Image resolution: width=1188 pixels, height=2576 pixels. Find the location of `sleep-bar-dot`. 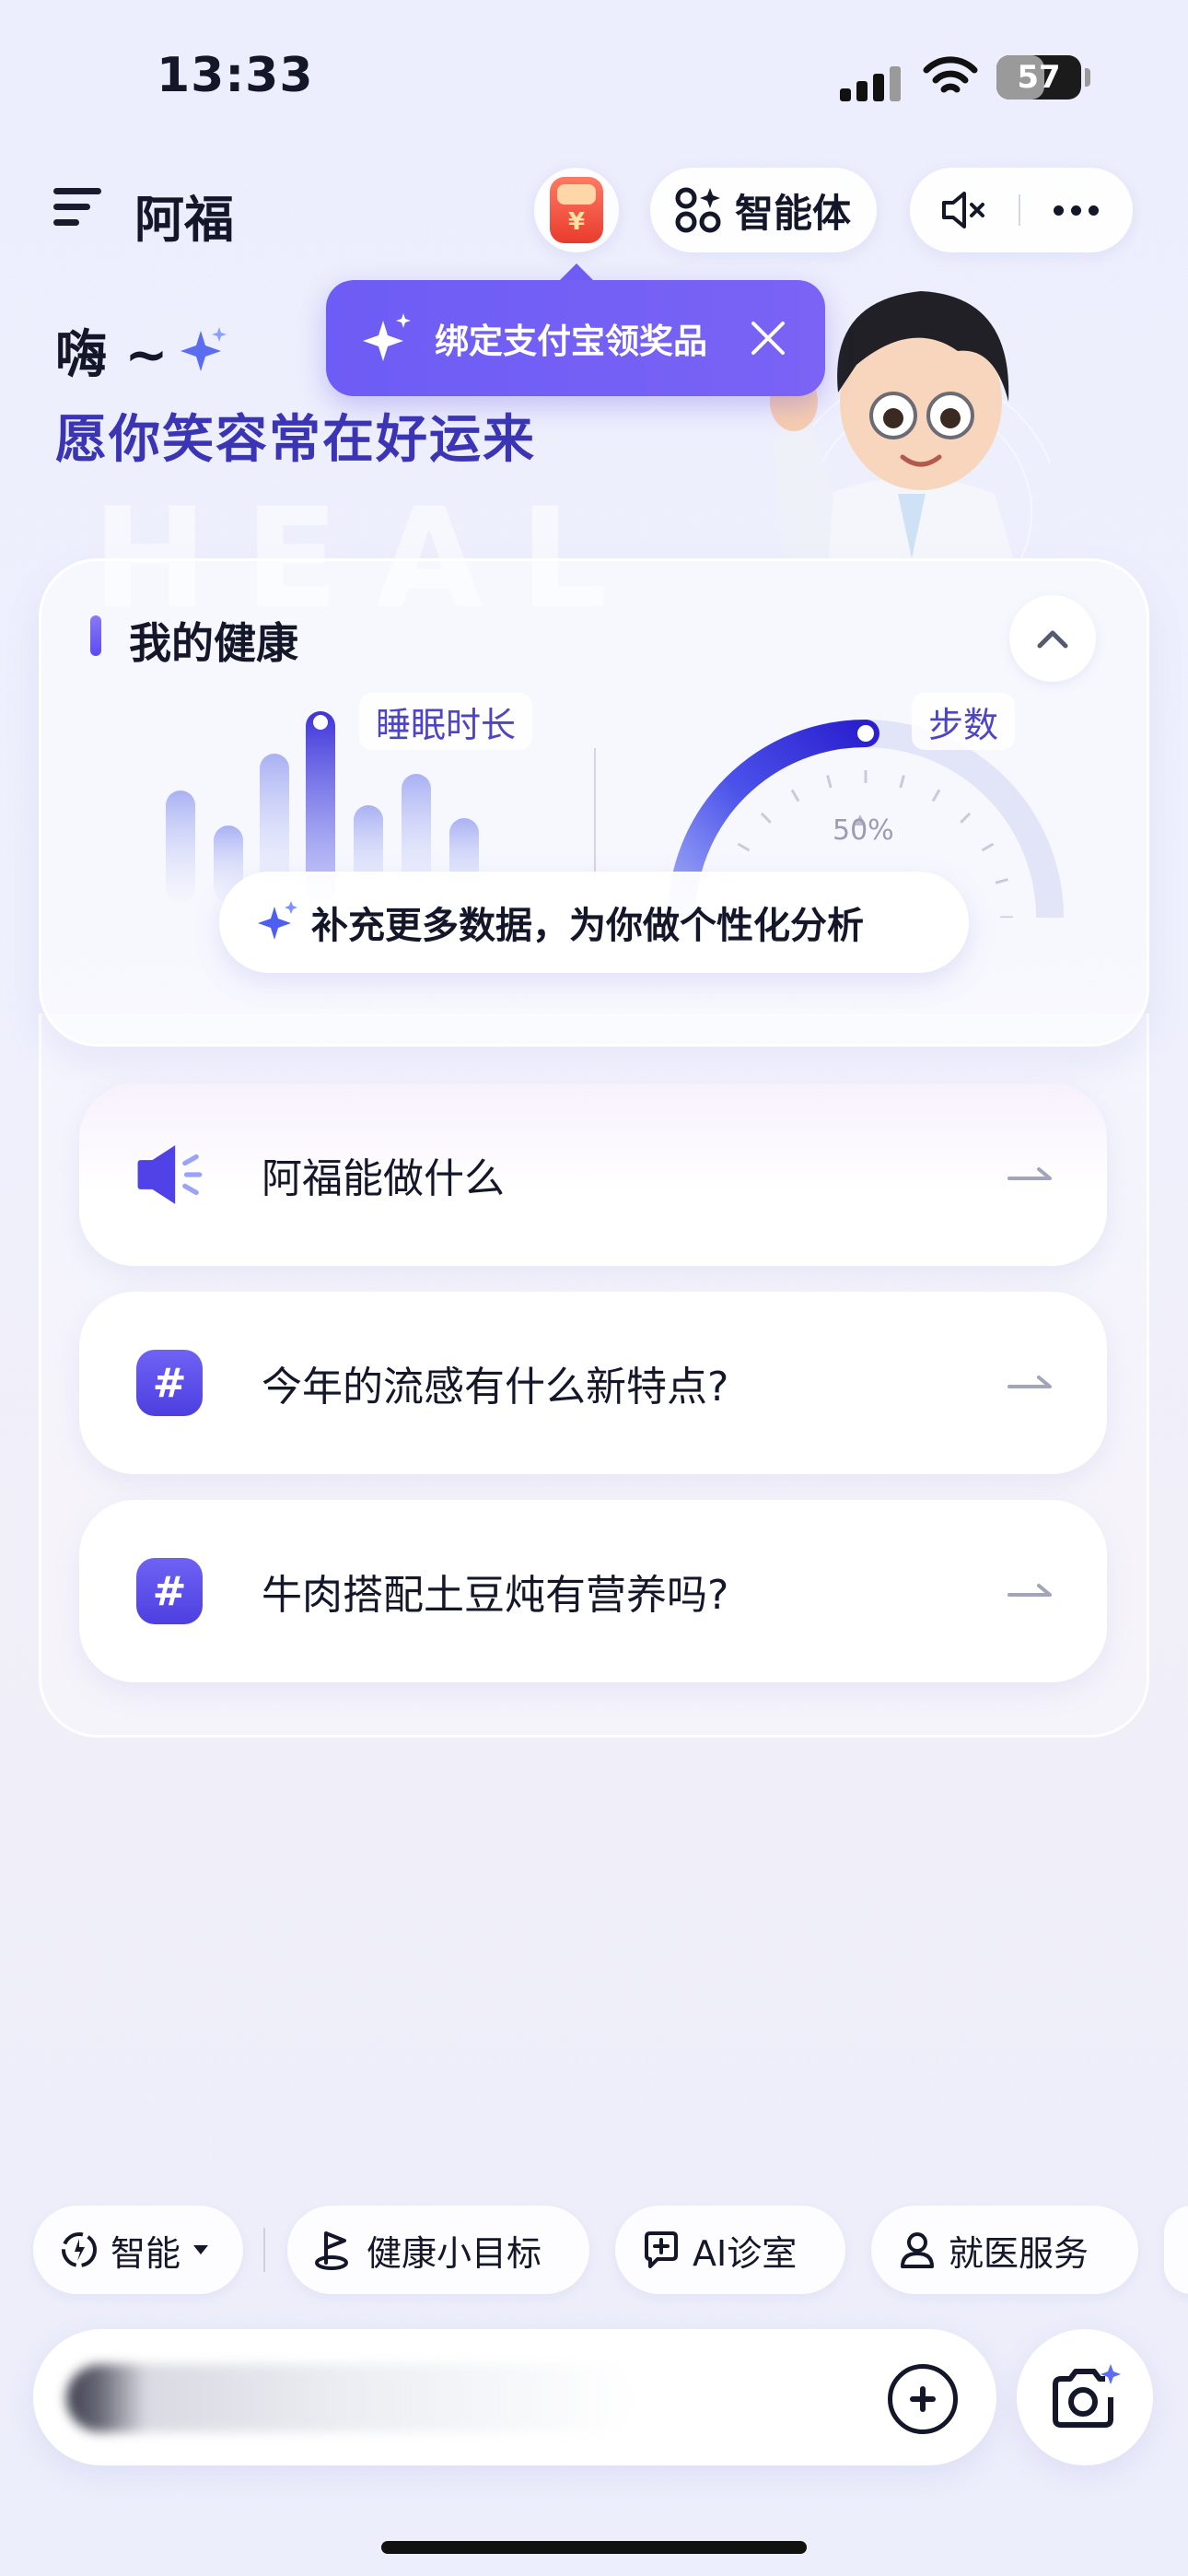

sleep-bar-dot is located at coordinates (320, 722).